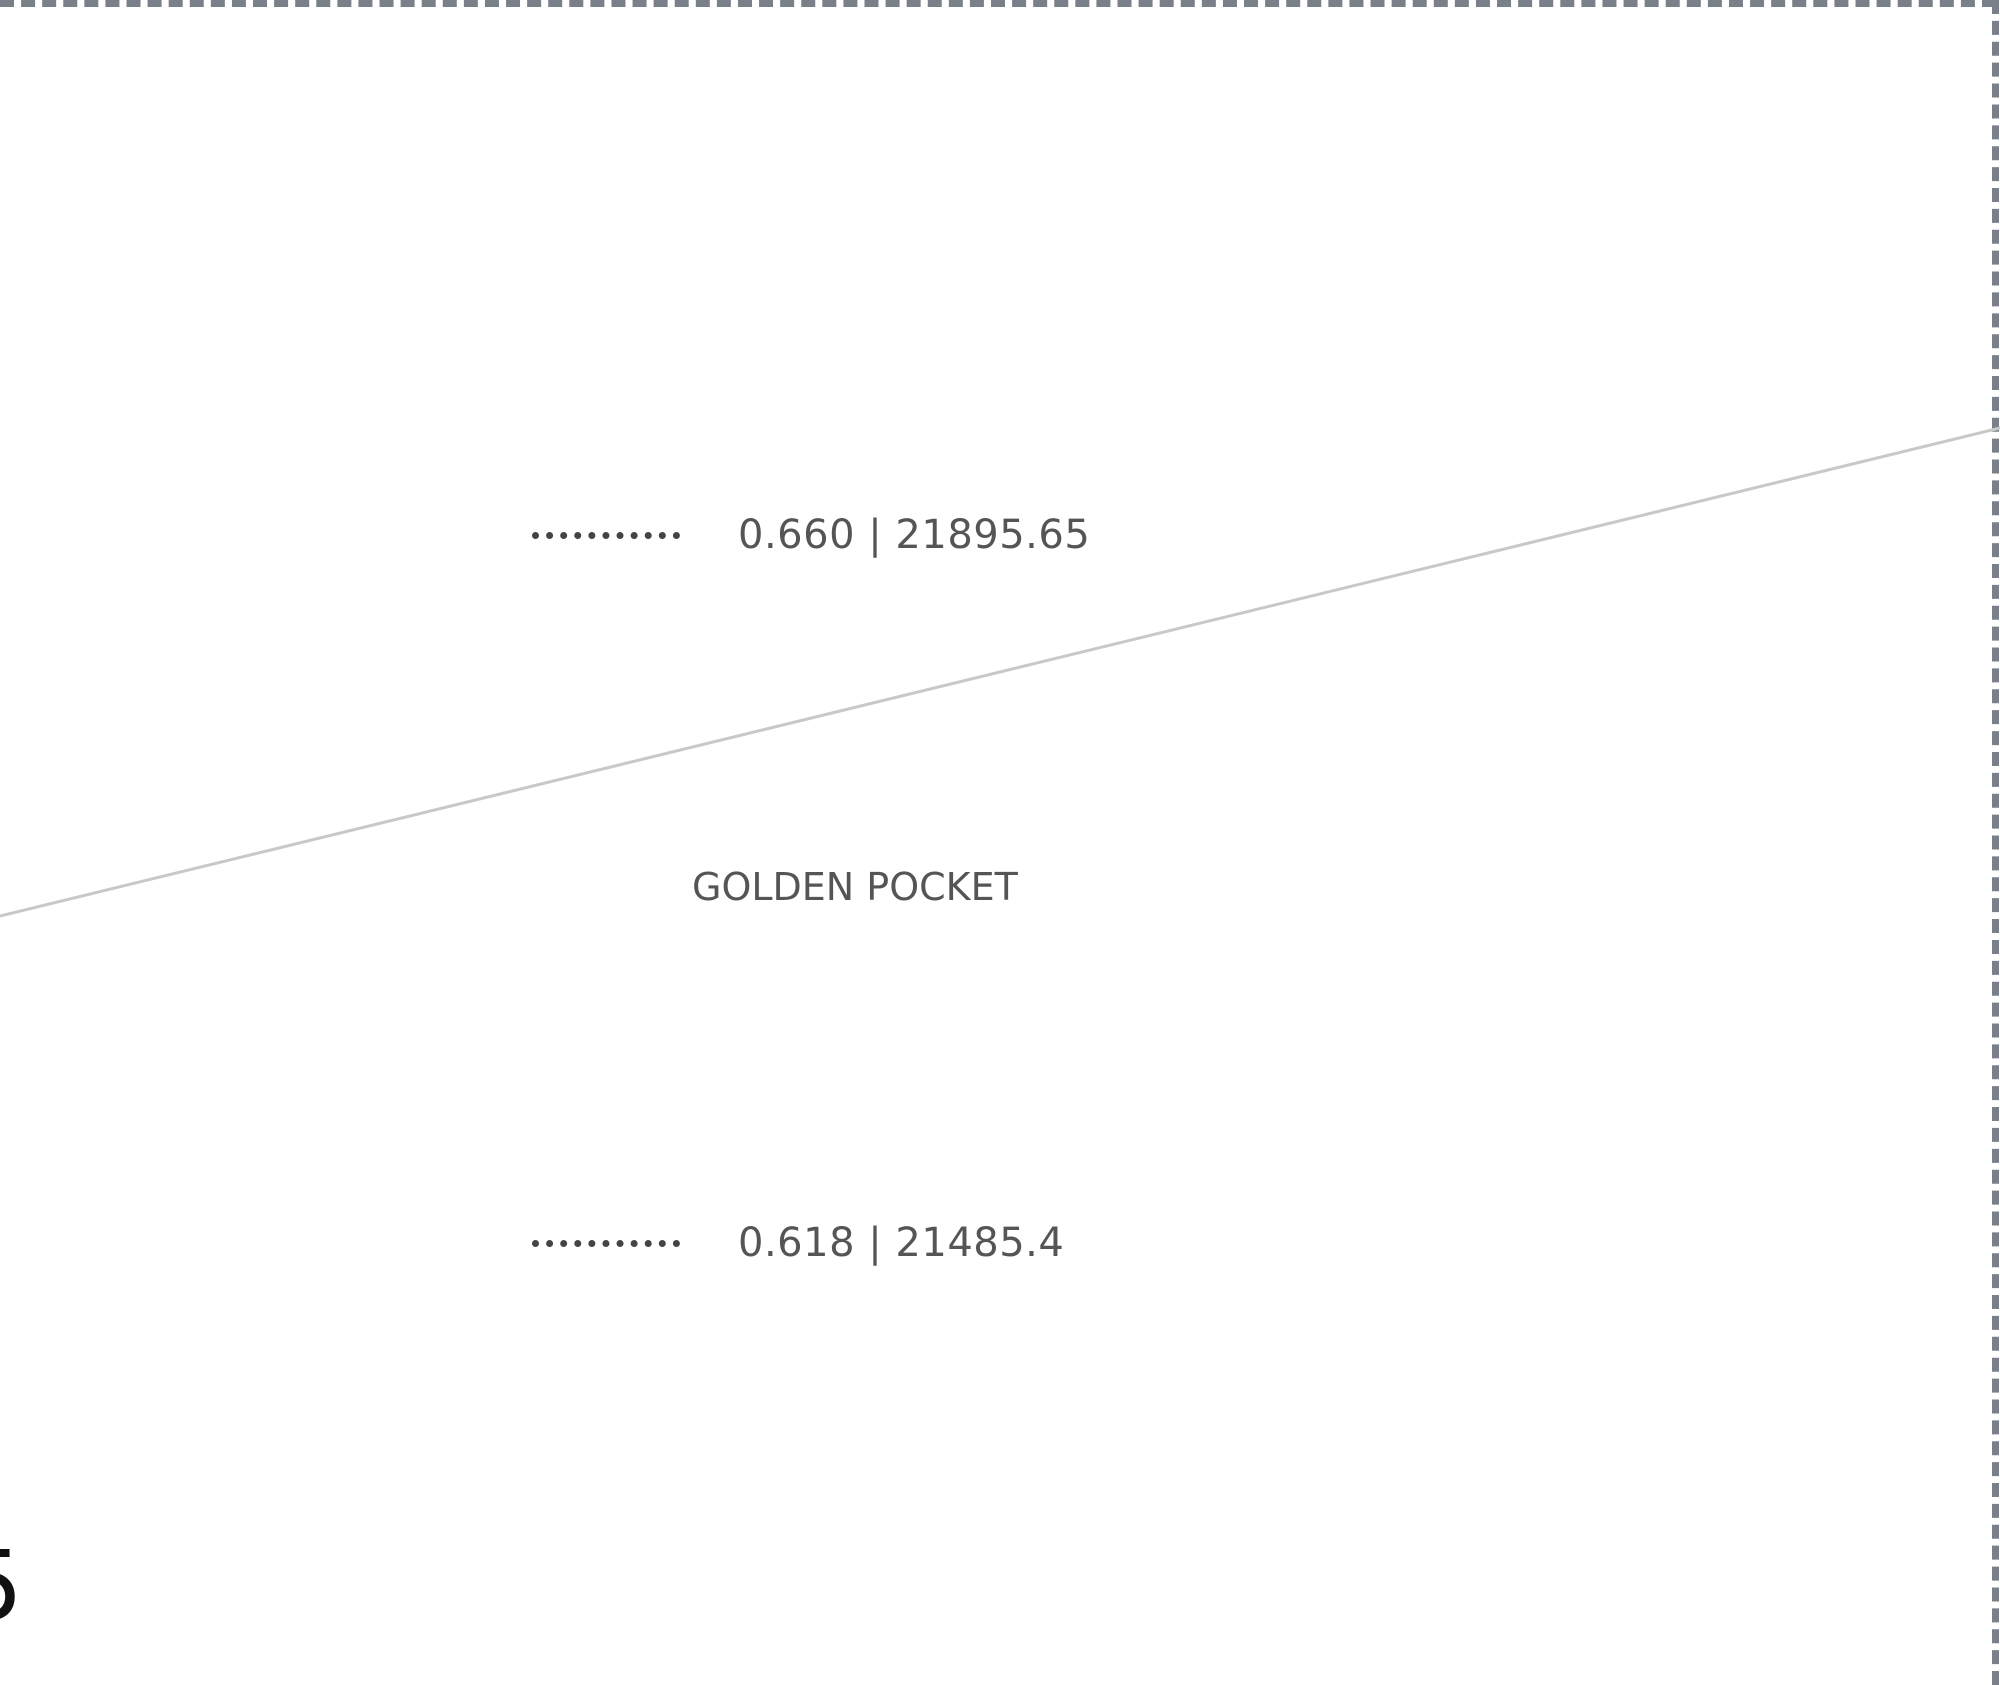 The width and height of the screenshot is (2000, 1685). I want to click on fib-level-label: 0.660 | 21895.65, so click(914, 535).